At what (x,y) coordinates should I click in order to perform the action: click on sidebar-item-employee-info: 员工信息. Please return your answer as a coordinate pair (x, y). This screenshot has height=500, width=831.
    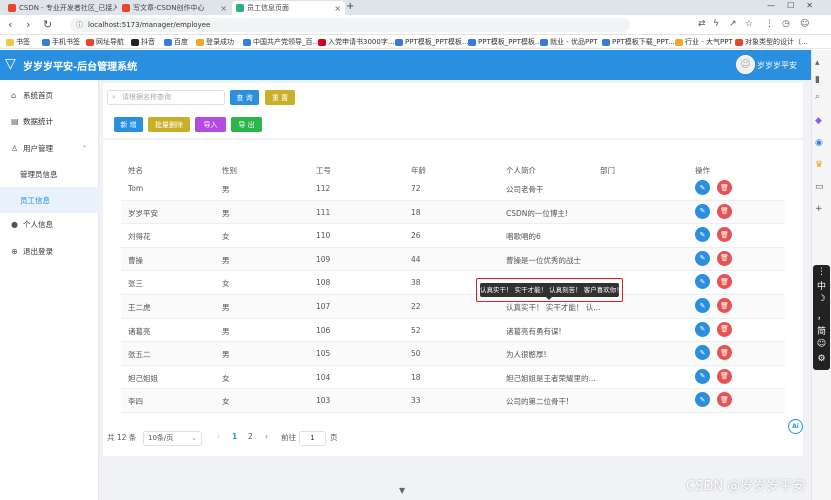
    Looking at the image, I should click on (49, 200).